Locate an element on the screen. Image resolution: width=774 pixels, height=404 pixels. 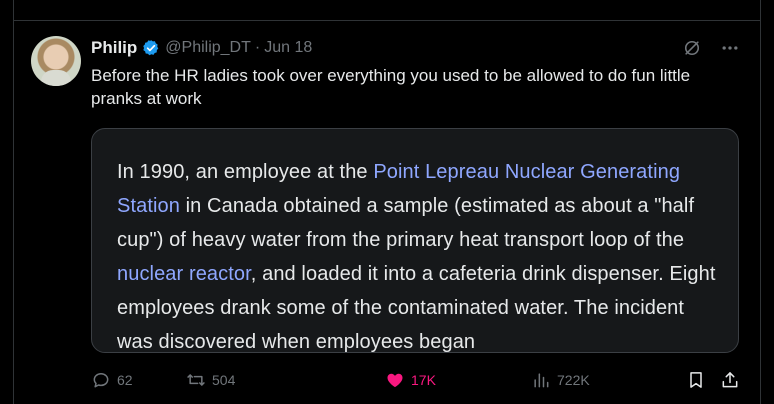
tweet-header-actions is located at coordinates (711, 48).